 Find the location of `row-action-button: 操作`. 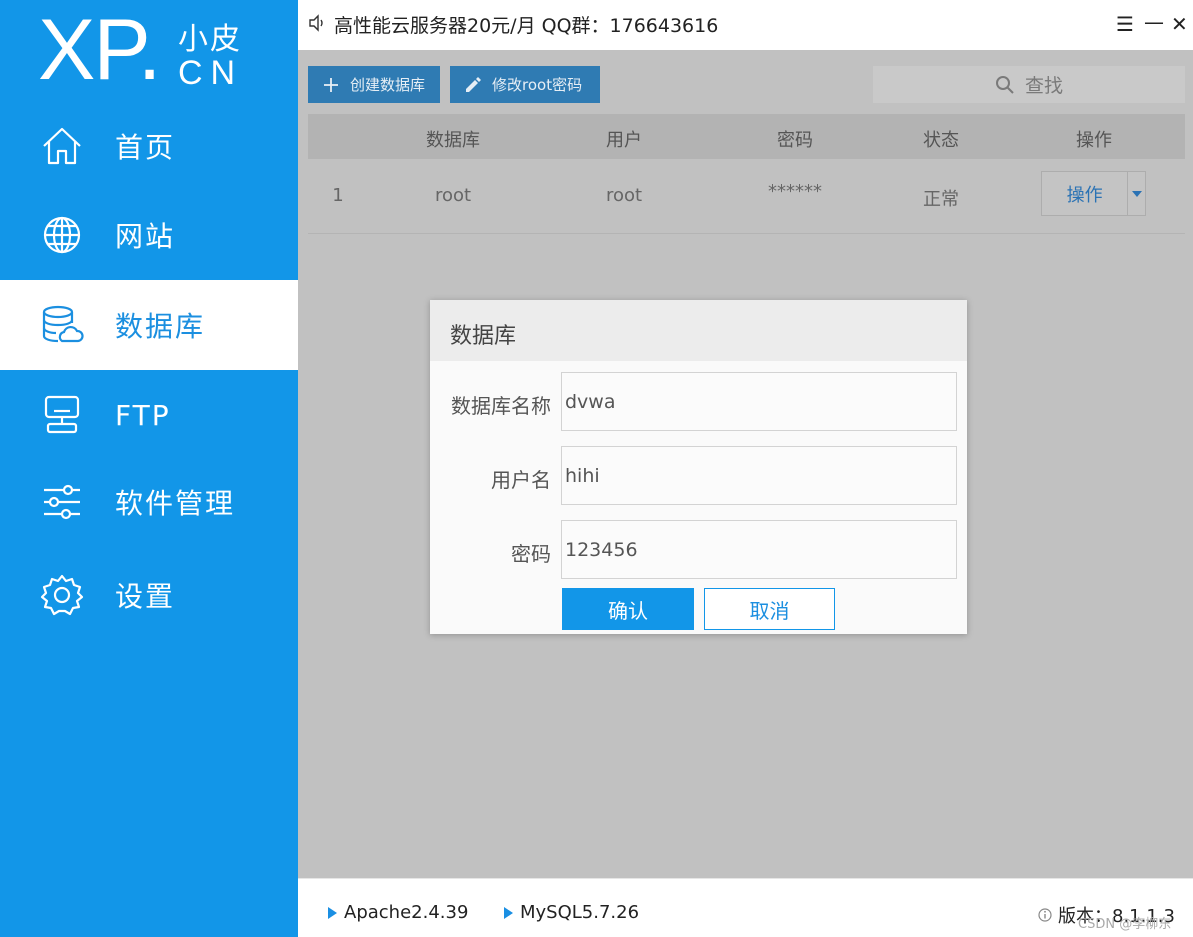

row-action-button: 操作 is located at coordinates (1093, 193).